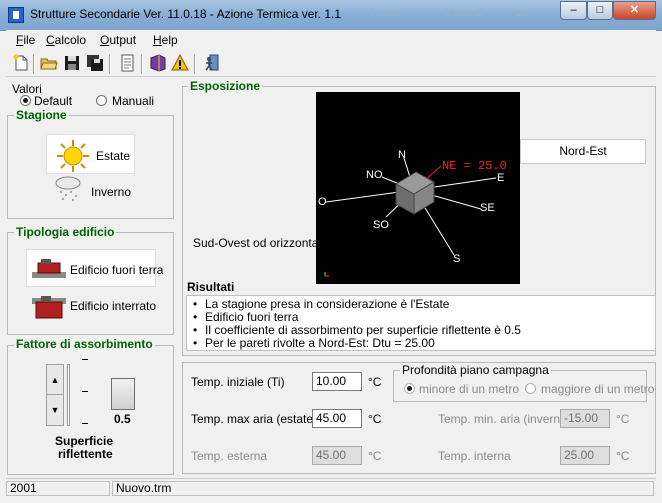 This screenshot has width=662, height=503. I want to click on menu-help-rest: elp, so click(169, 40).